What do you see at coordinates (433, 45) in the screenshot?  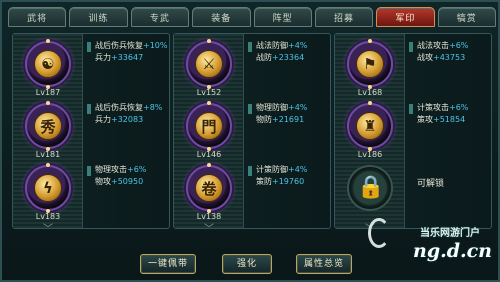 I see `attr-name: 战法攻击` at bounding box center [433, 45].